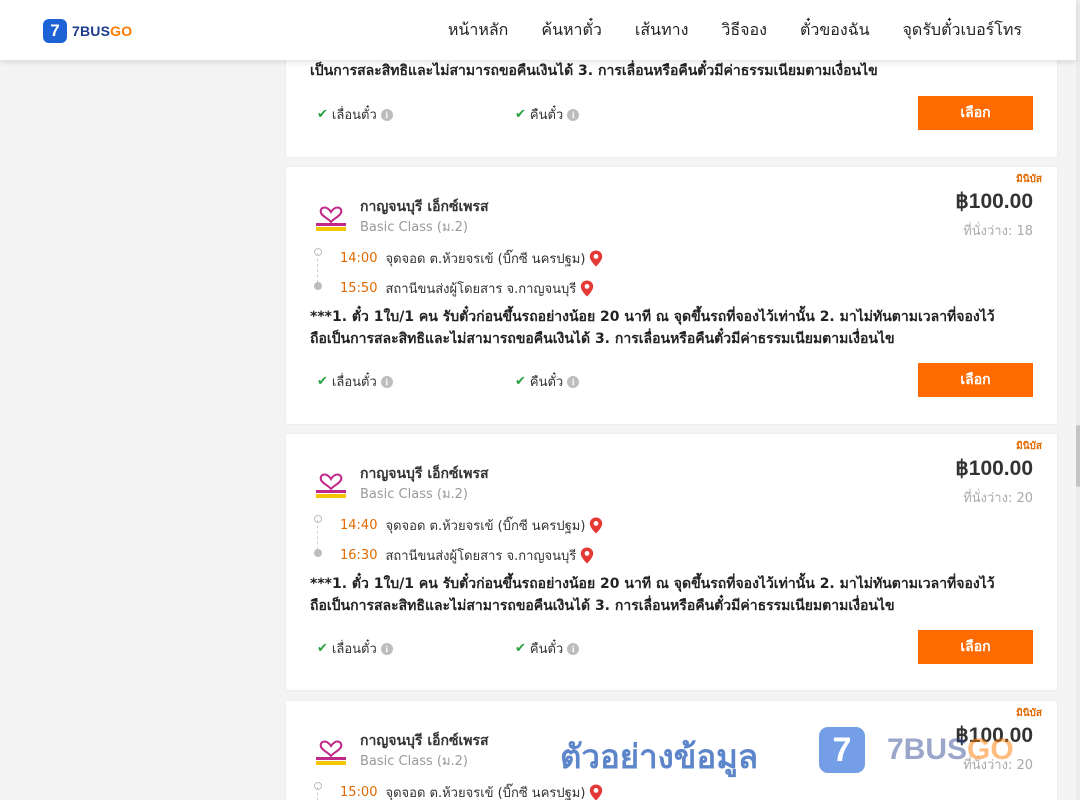  What do you see at coordinates (1078, 400) in the screenshot?
I see `page-scrollbar` at bounding box center [1078, 400].